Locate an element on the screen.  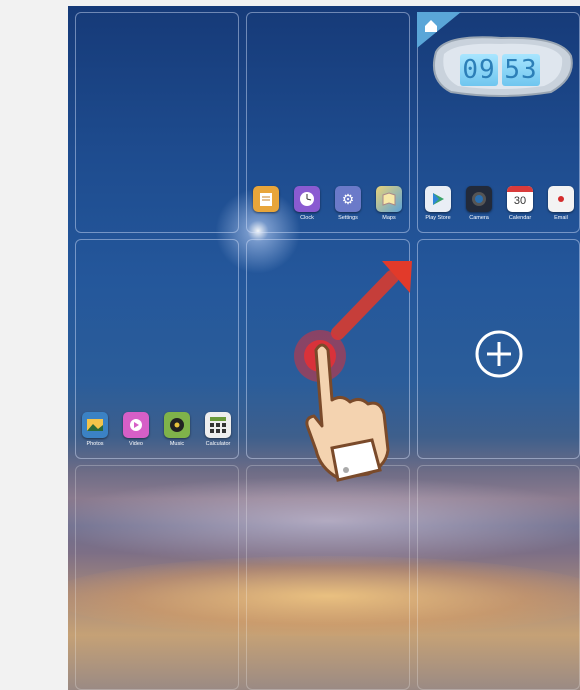
play-store-icon is located at coordinates (438, 199).